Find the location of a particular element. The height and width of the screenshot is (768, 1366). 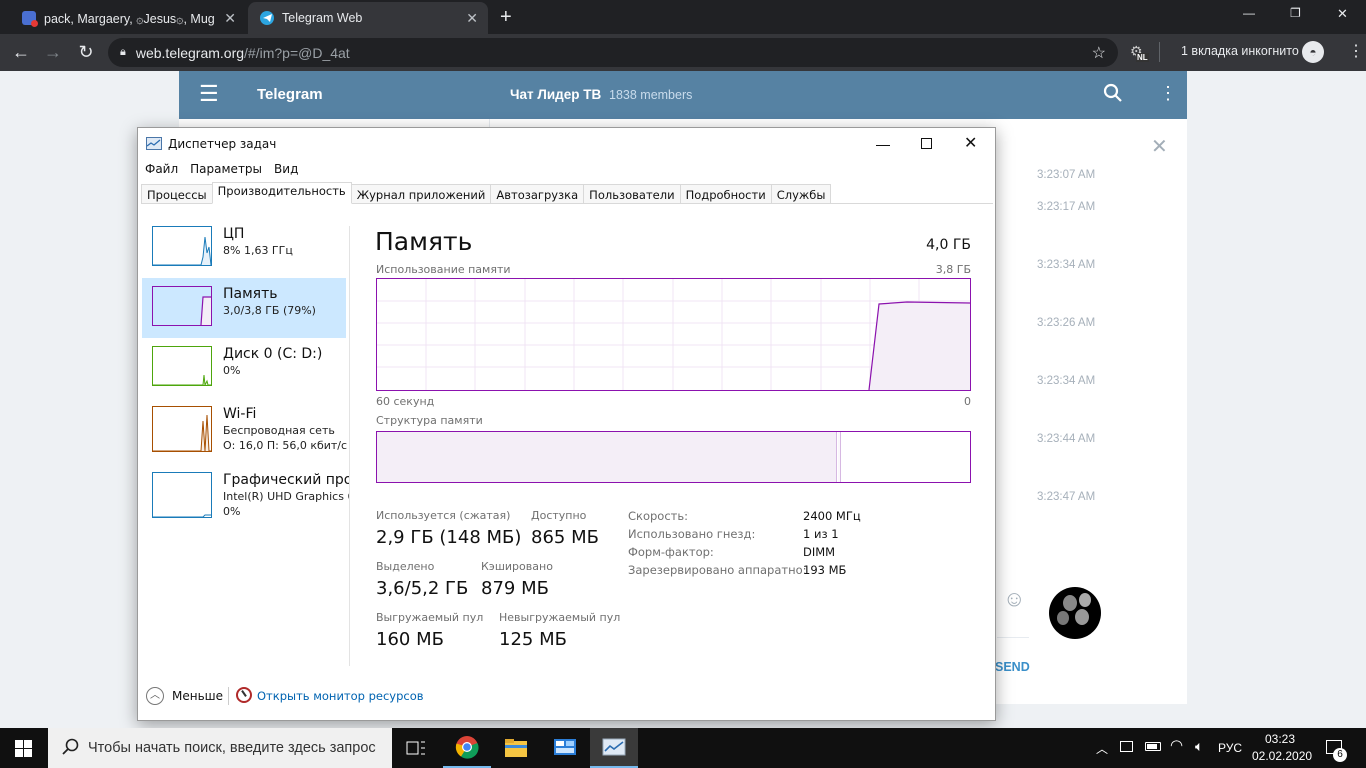

news-icon is located at coordinates (30, 19).